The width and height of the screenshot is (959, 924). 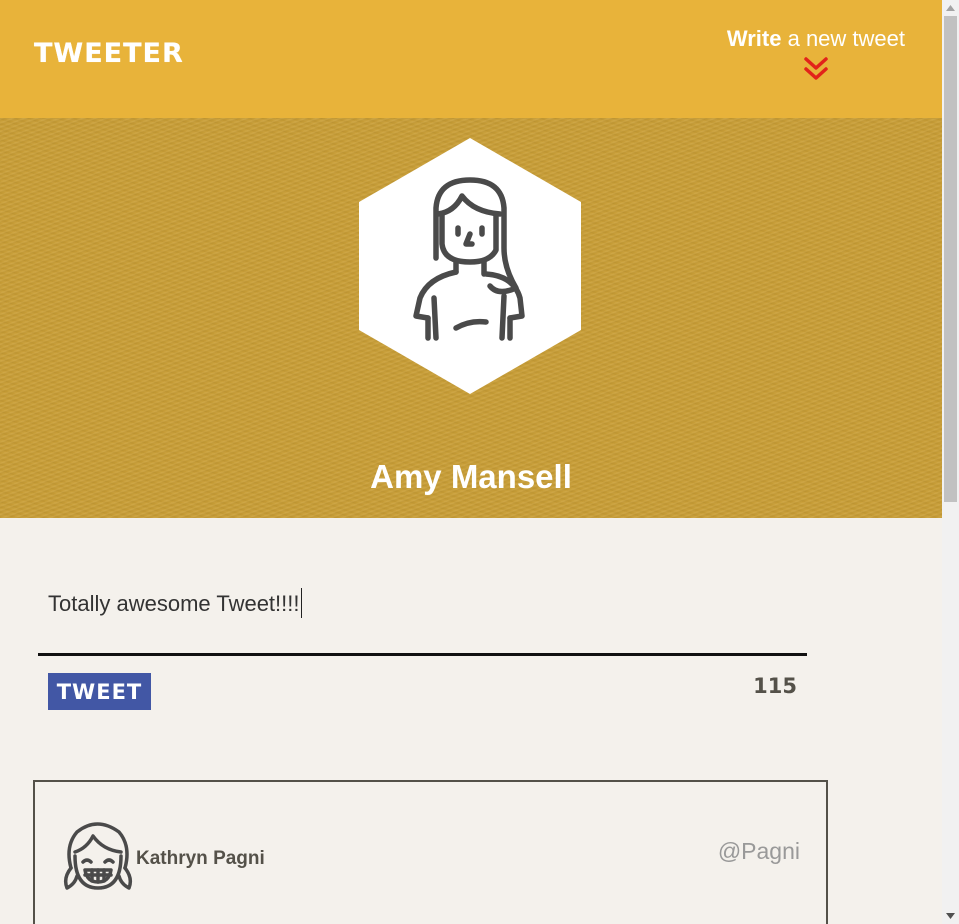 What do you see at coordinates (950, 259) in the screenshot?
I see `scrollbar-thumb` at bounding box center [950, 259].